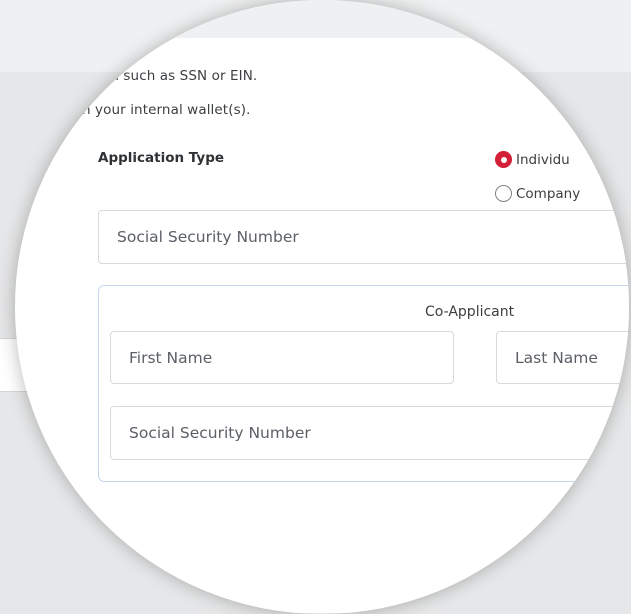 The image size is (631, 614). Describe the element at coordinates (282, 357) in the screenshot. I see `first-name-input: First Name` at that location.